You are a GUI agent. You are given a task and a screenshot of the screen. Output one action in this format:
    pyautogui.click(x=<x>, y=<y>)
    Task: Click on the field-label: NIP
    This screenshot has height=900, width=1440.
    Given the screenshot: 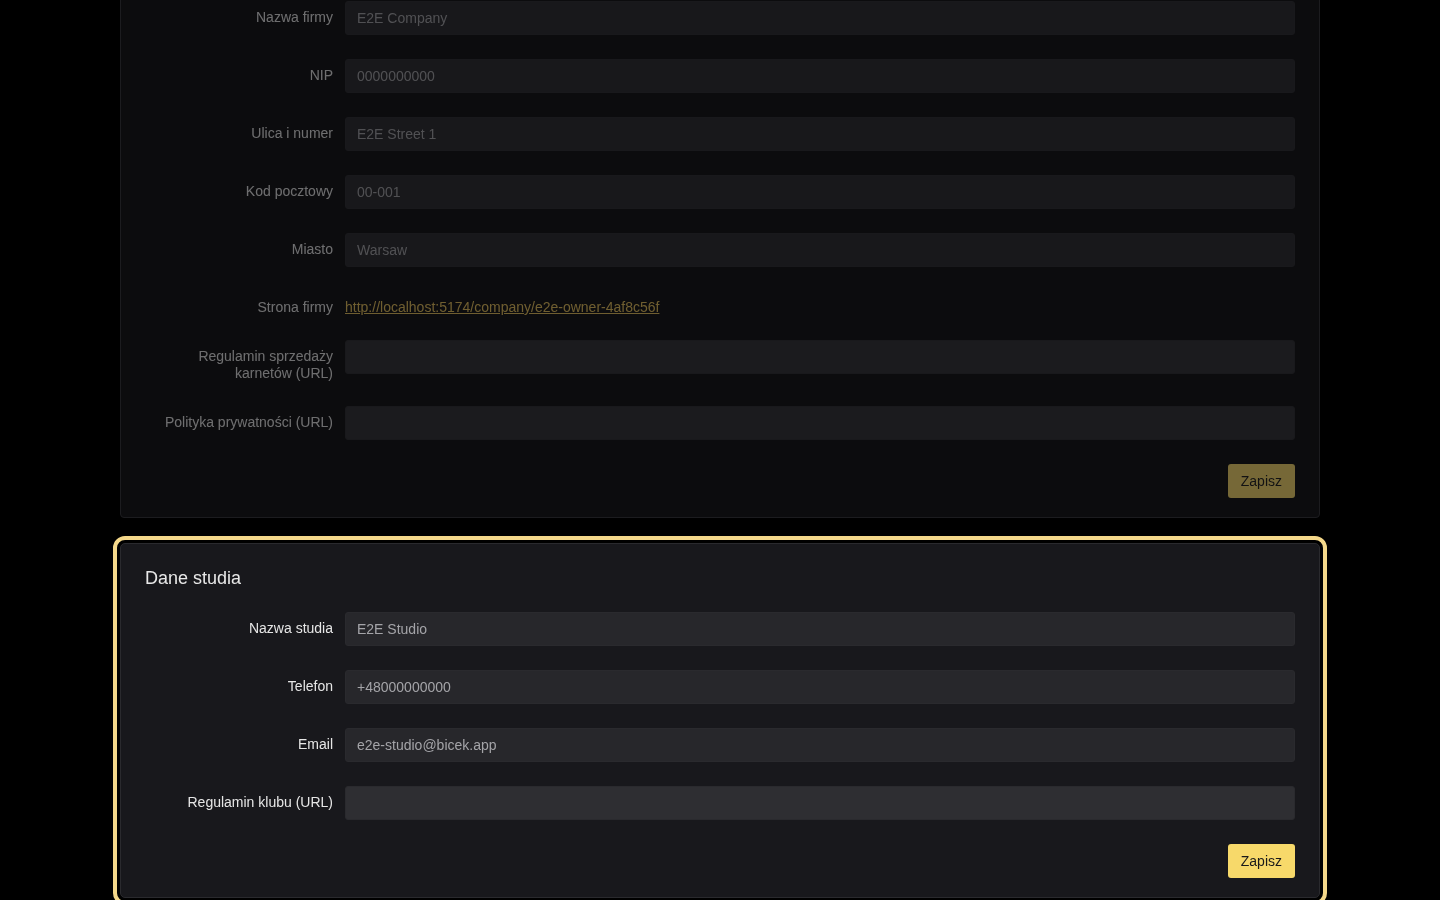 What is the action you would take?
    pyautogui.click(x=320, y=75)
    